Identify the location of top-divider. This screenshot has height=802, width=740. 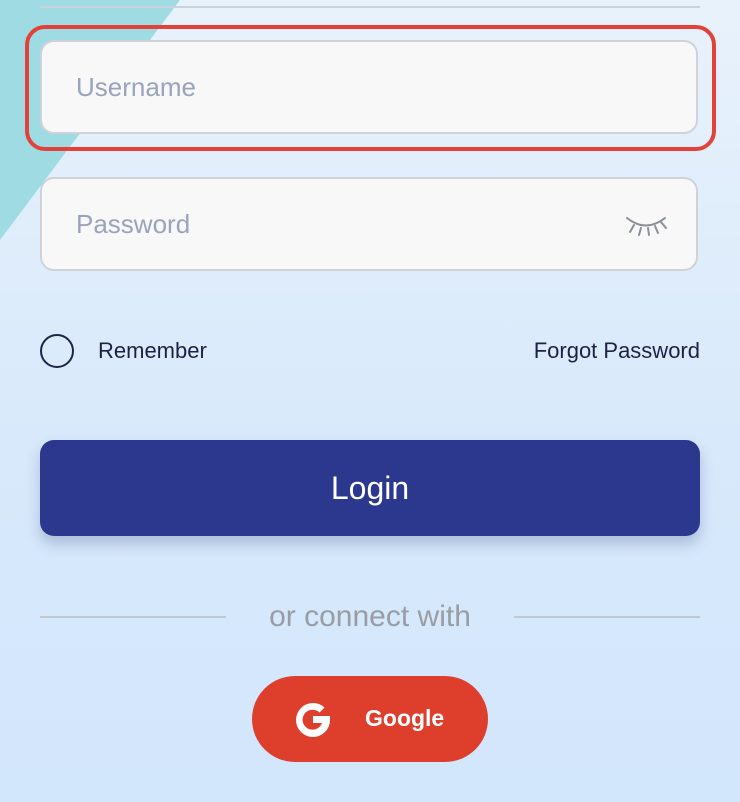
(370, 7).